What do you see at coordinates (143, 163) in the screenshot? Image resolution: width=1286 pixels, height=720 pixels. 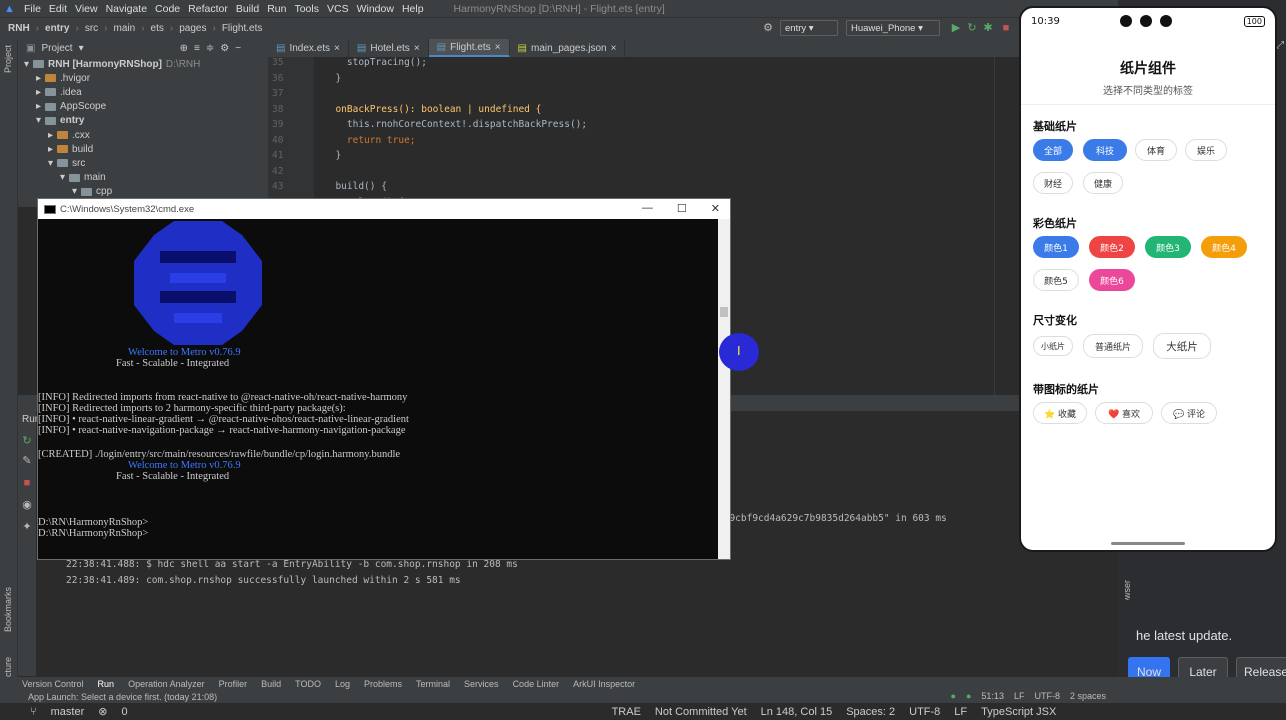 I see `tree-item: ▾ src` at bounding box center [143, 163].